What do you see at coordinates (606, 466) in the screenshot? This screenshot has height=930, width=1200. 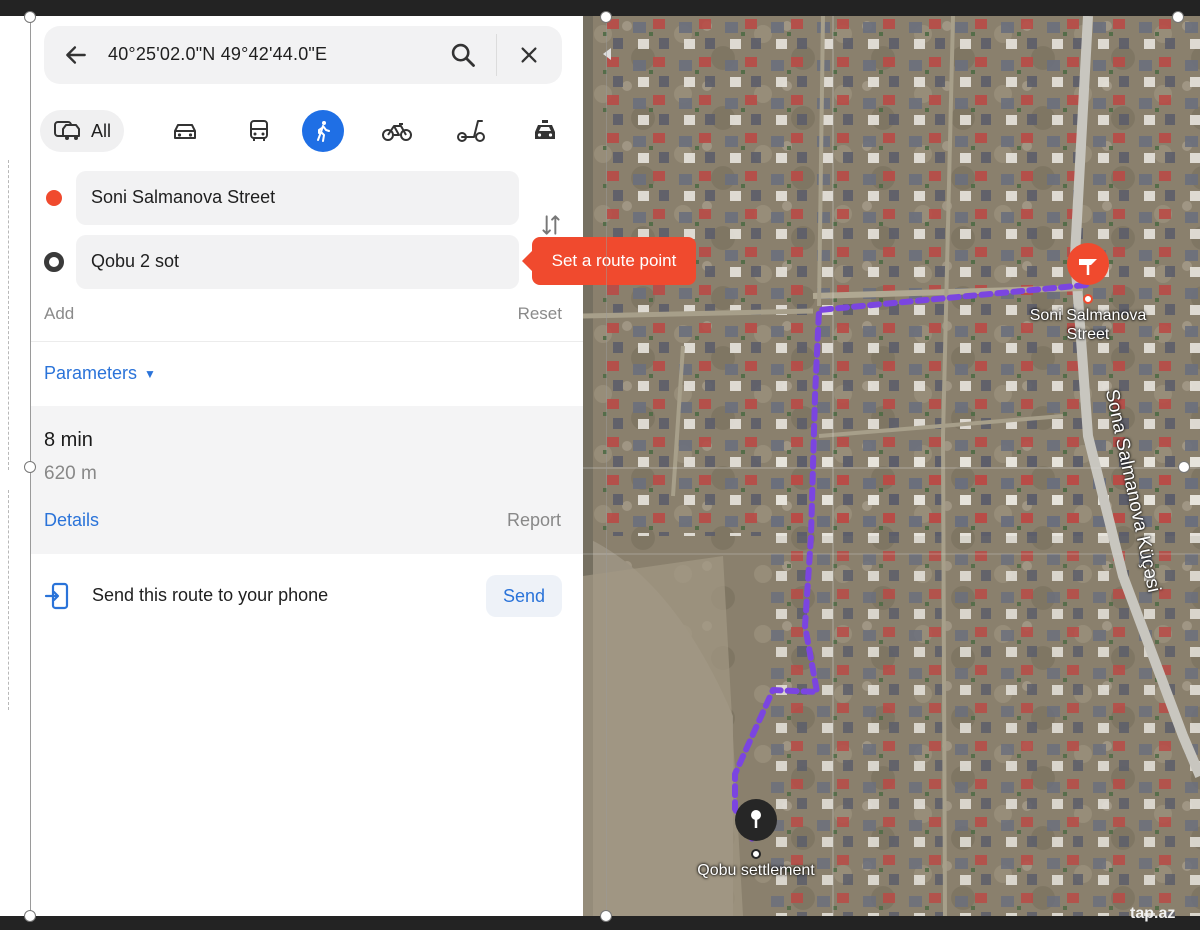 I see `selection-frame-middle` at bounding box center [606, 466].